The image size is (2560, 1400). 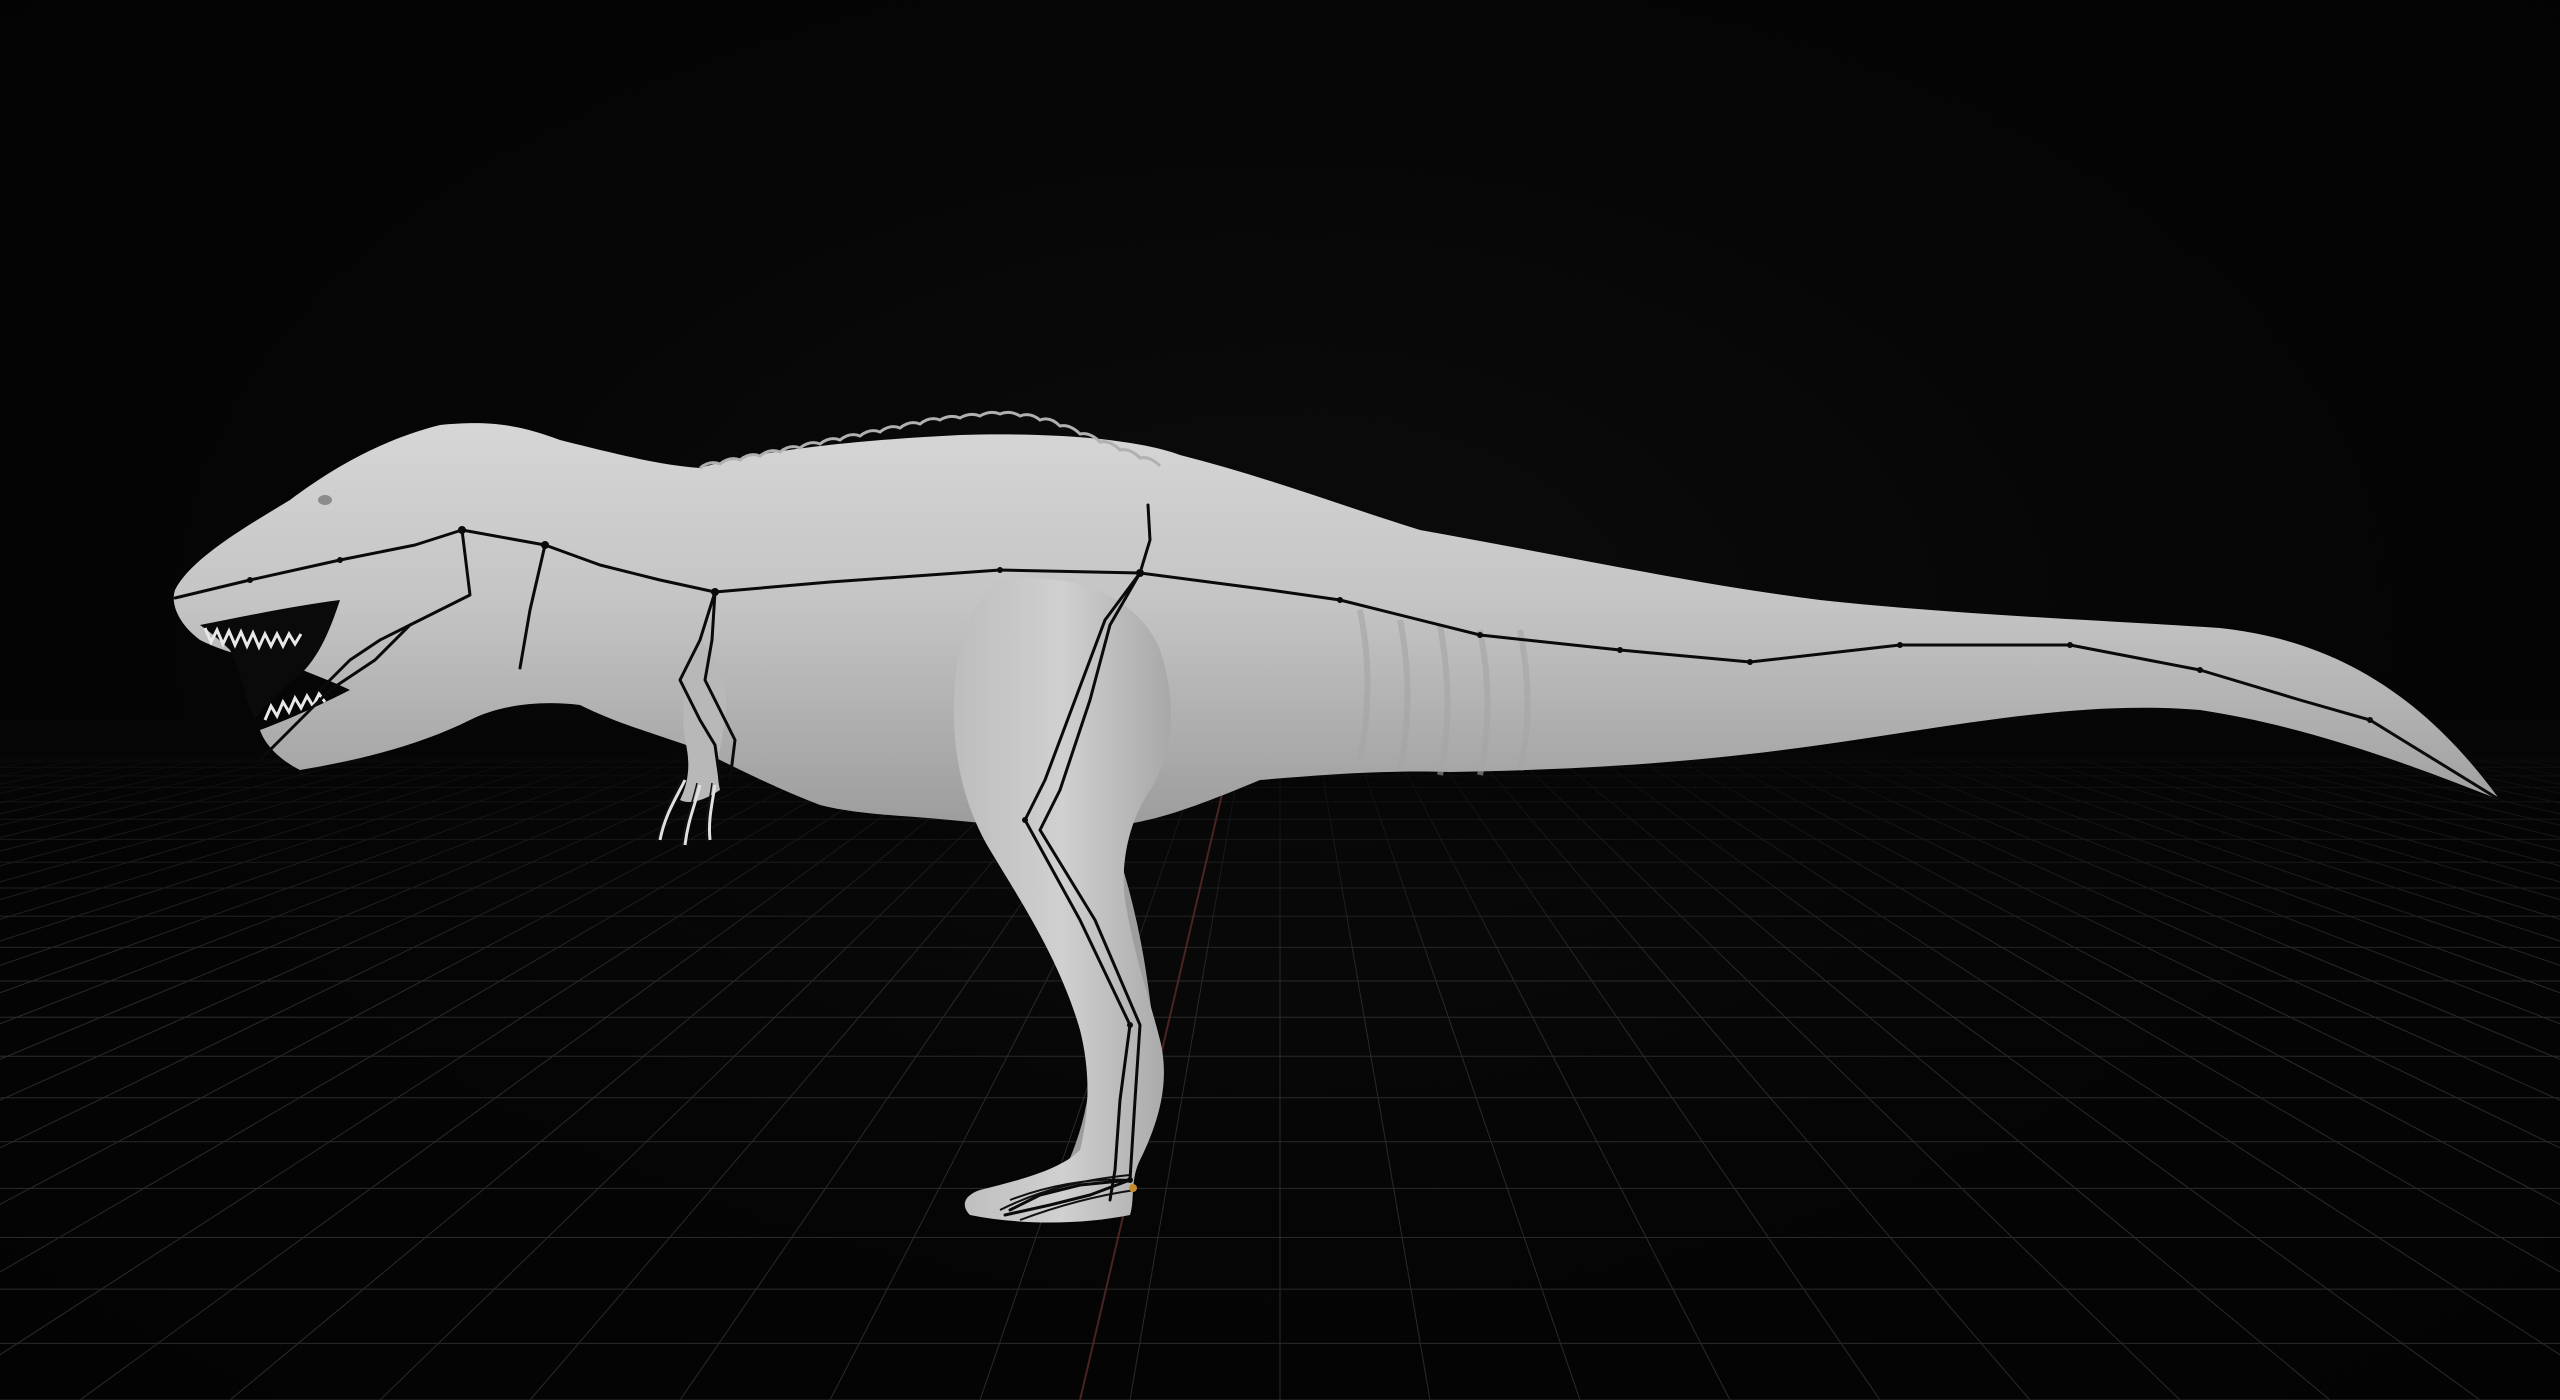 I want to click on foot-origin-marker, so click(x=1133, y=1188).